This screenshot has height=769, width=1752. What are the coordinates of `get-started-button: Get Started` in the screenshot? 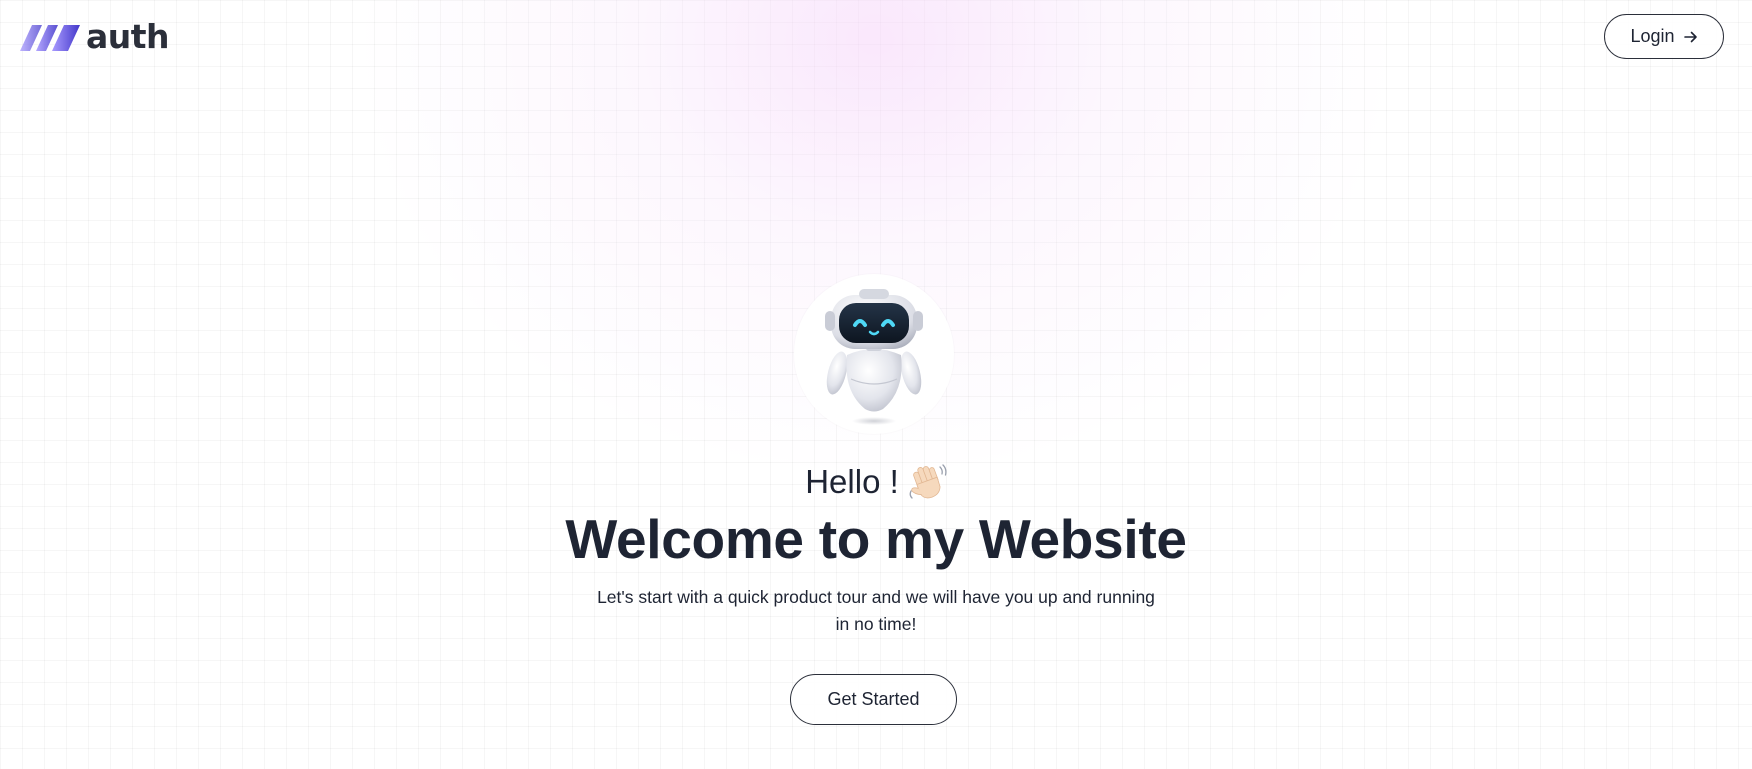 It's located at (873, 699).